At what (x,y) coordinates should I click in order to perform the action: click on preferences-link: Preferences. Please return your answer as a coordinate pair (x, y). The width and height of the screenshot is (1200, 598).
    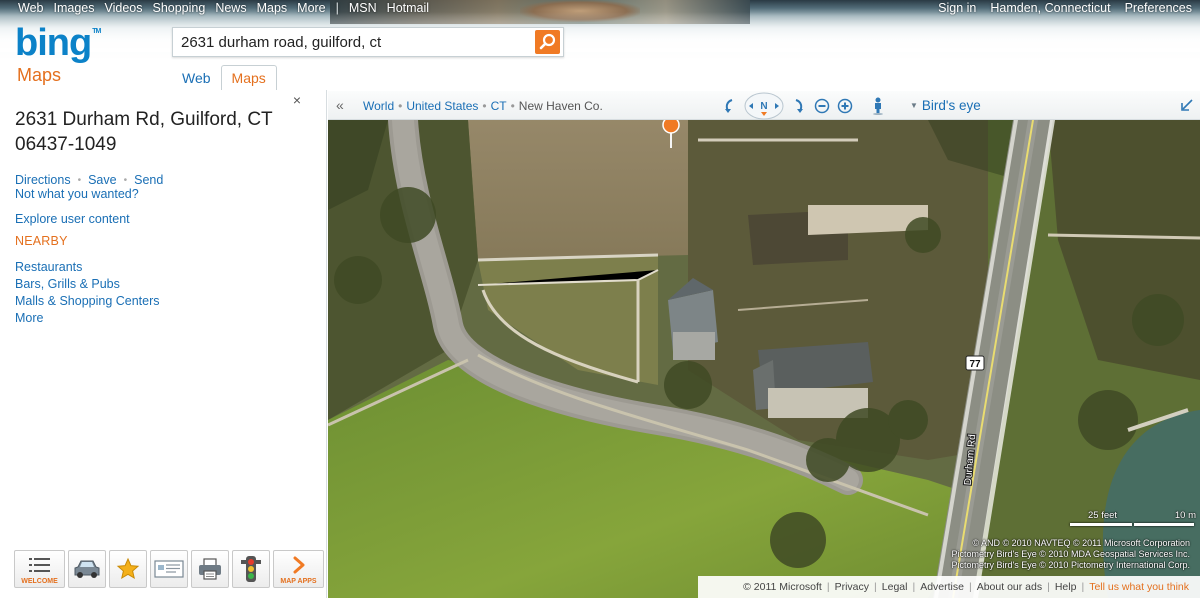
    Looking at the image, I should click on (1158, 8).